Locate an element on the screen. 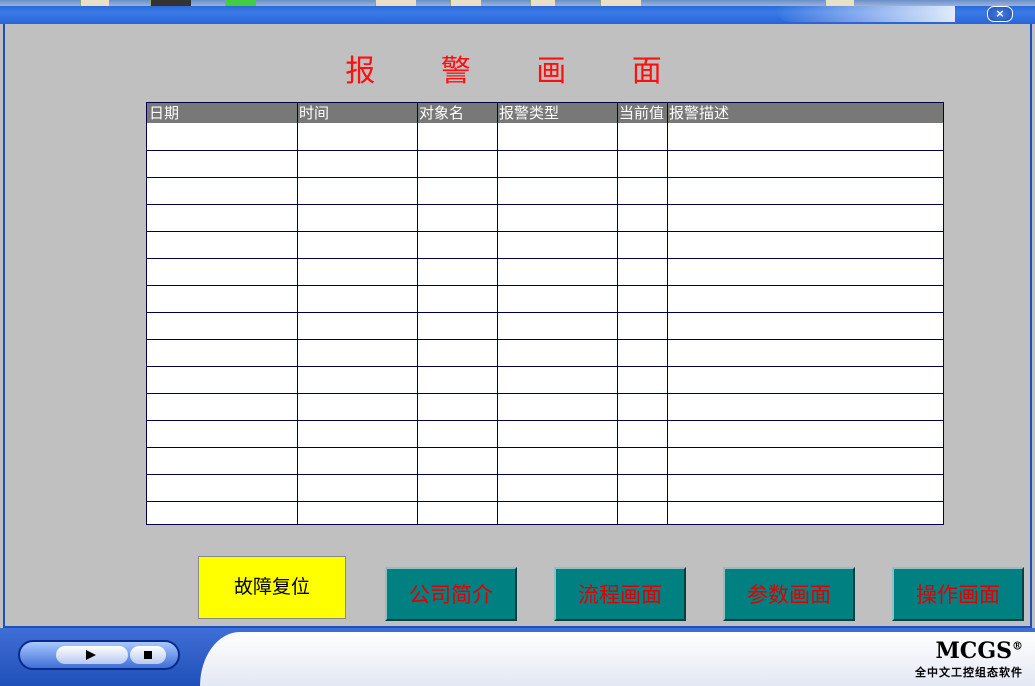 The width and height of the screenshot is (1035, 686). bottom-bar-panel is located at coordinates (617, 659).